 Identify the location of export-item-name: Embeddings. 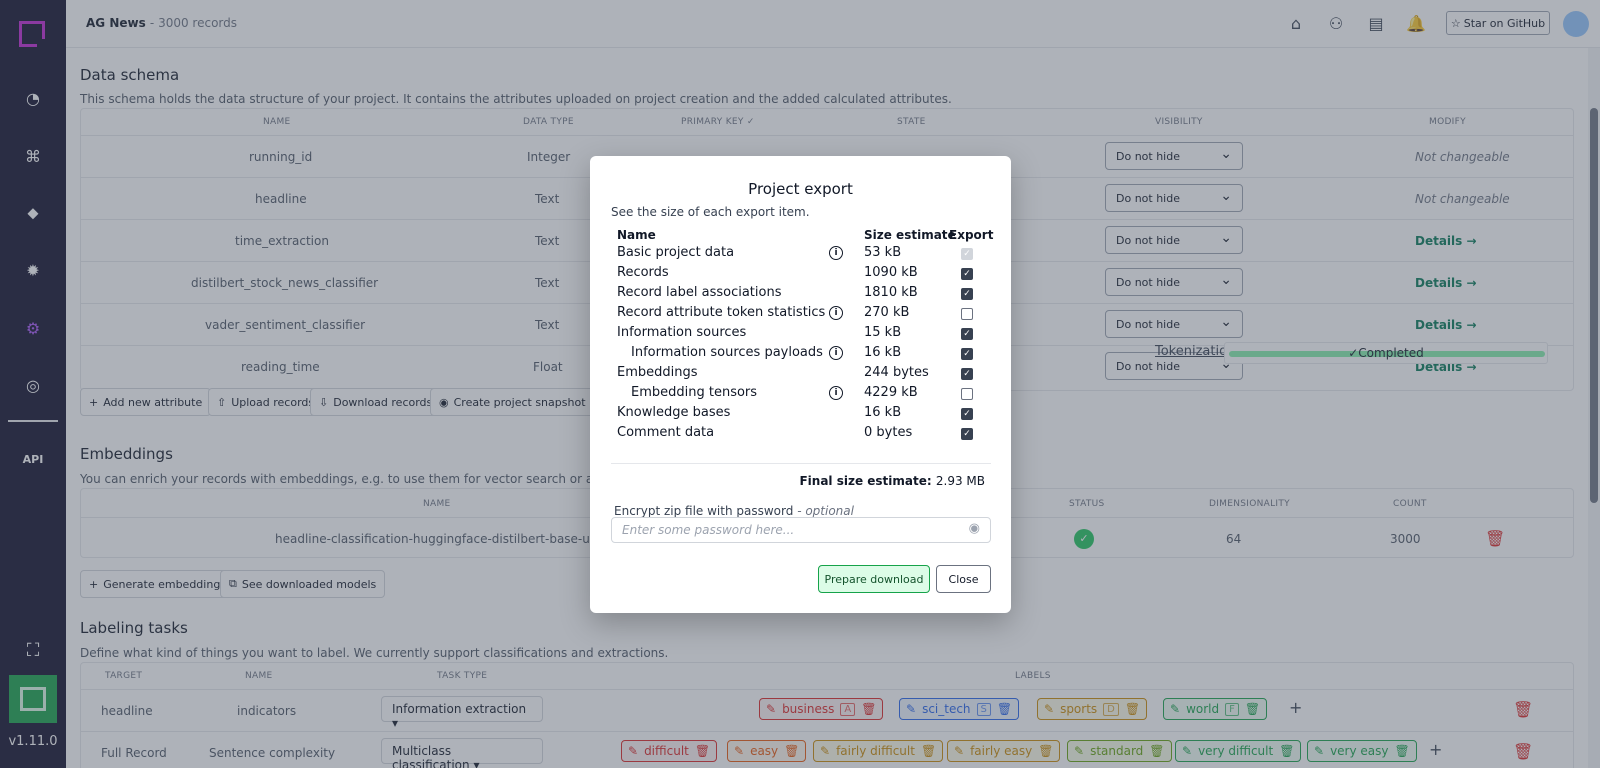
(657, 372).